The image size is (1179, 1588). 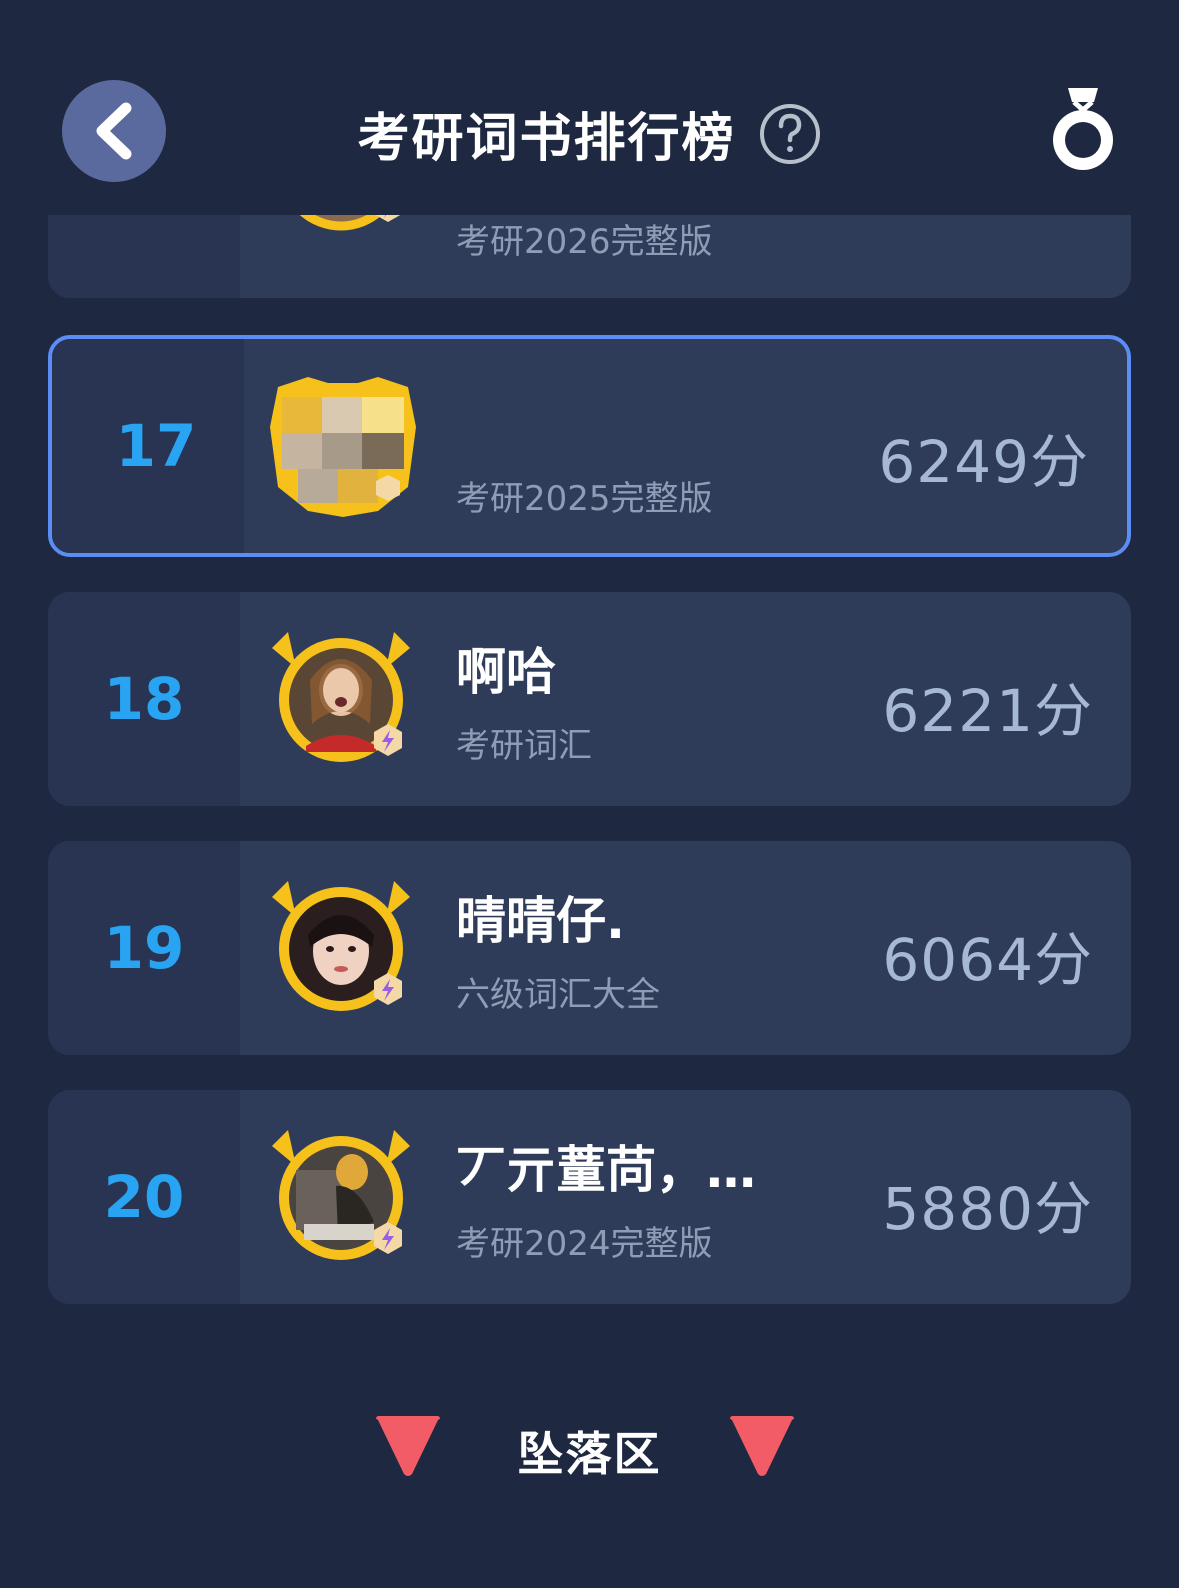 I want to click on user-name: 晴晴仔., so click(x=540, y=921).